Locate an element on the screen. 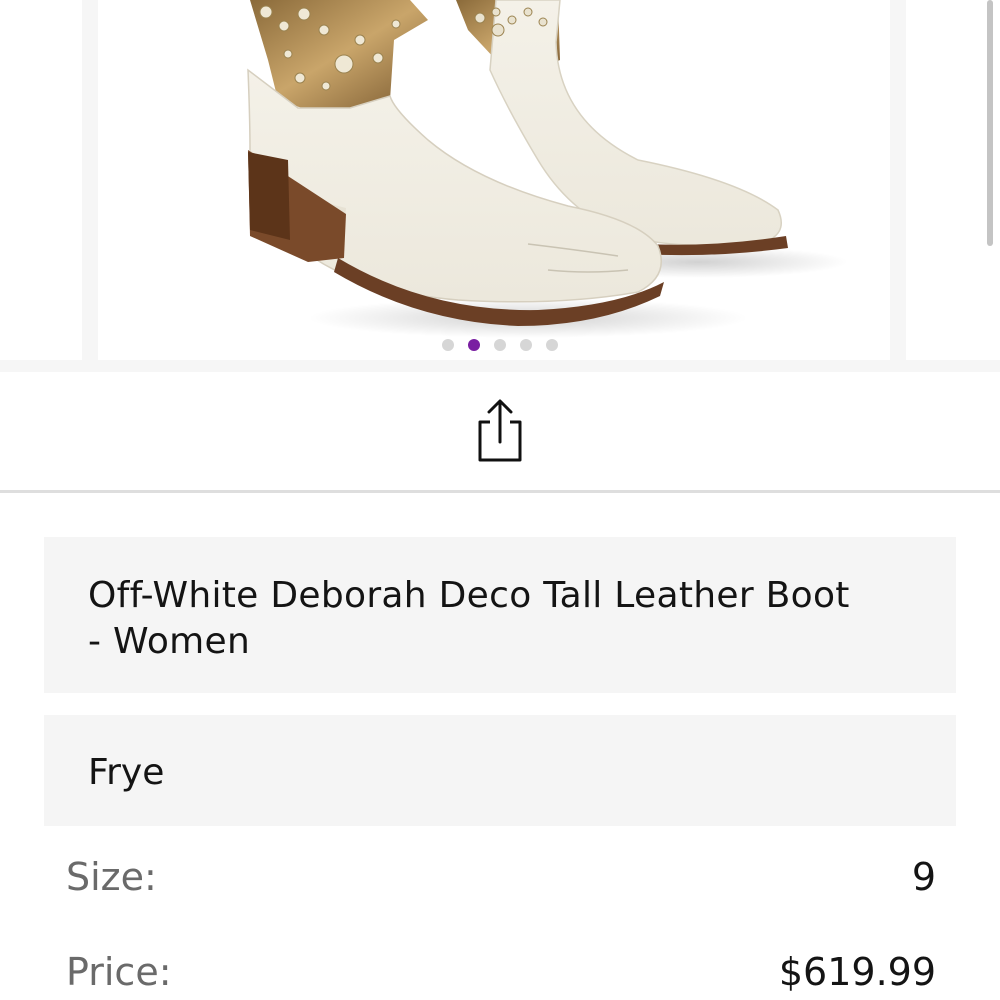 Image resolution: width=1000 pixels, height=1000 pixels. price-row: Price: $619.99 is located at coordinates (501, 972).